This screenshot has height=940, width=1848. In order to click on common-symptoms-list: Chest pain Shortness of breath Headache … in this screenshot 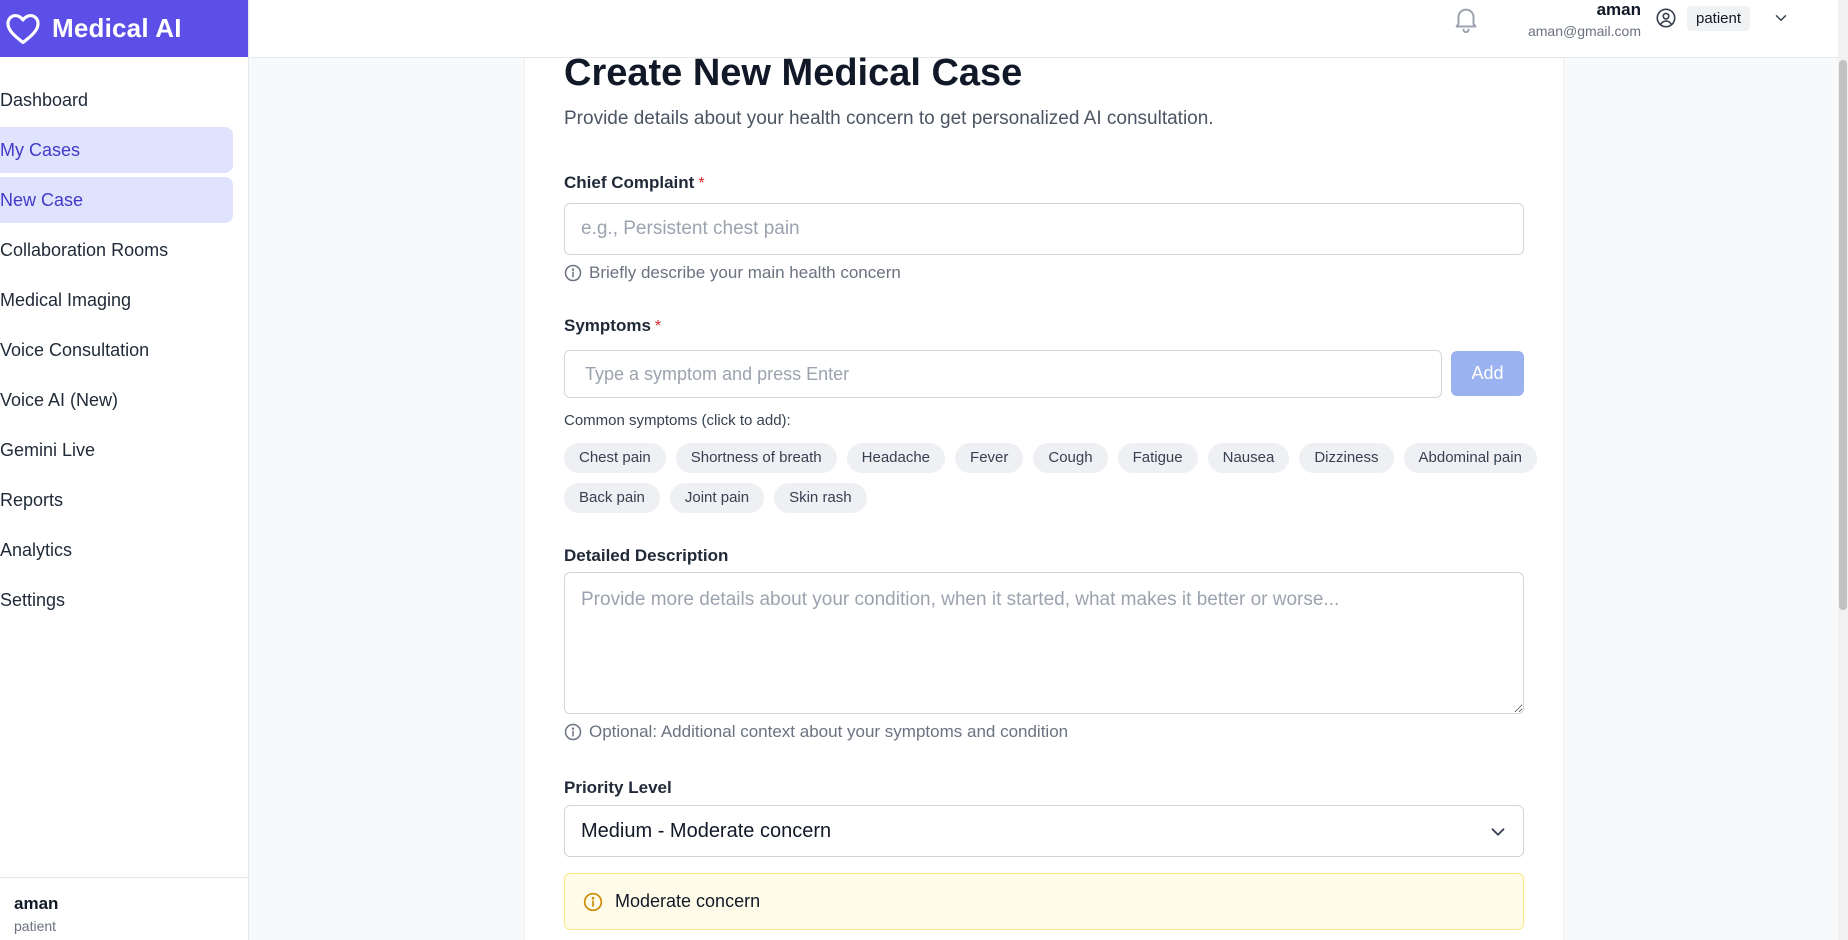, I will do `click(1054, 478)`.